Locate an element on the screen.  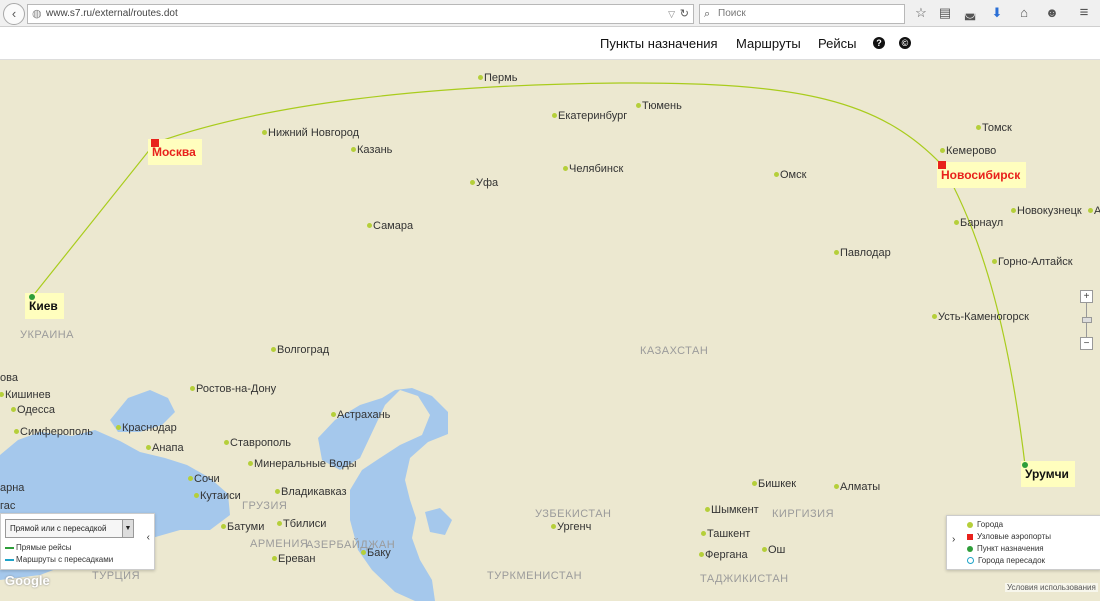
city-label: Казань is located at coordinates (374, 150).